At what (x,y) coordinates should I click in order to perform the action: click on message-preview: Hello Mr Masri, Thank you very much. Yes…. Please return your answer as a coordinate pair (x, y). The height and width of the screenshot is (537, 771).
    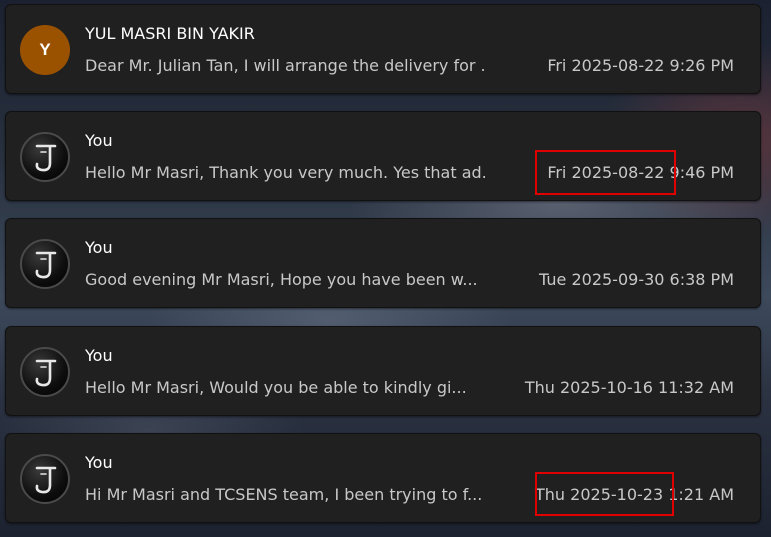
    Looking at the image, I should click on (285, 172).